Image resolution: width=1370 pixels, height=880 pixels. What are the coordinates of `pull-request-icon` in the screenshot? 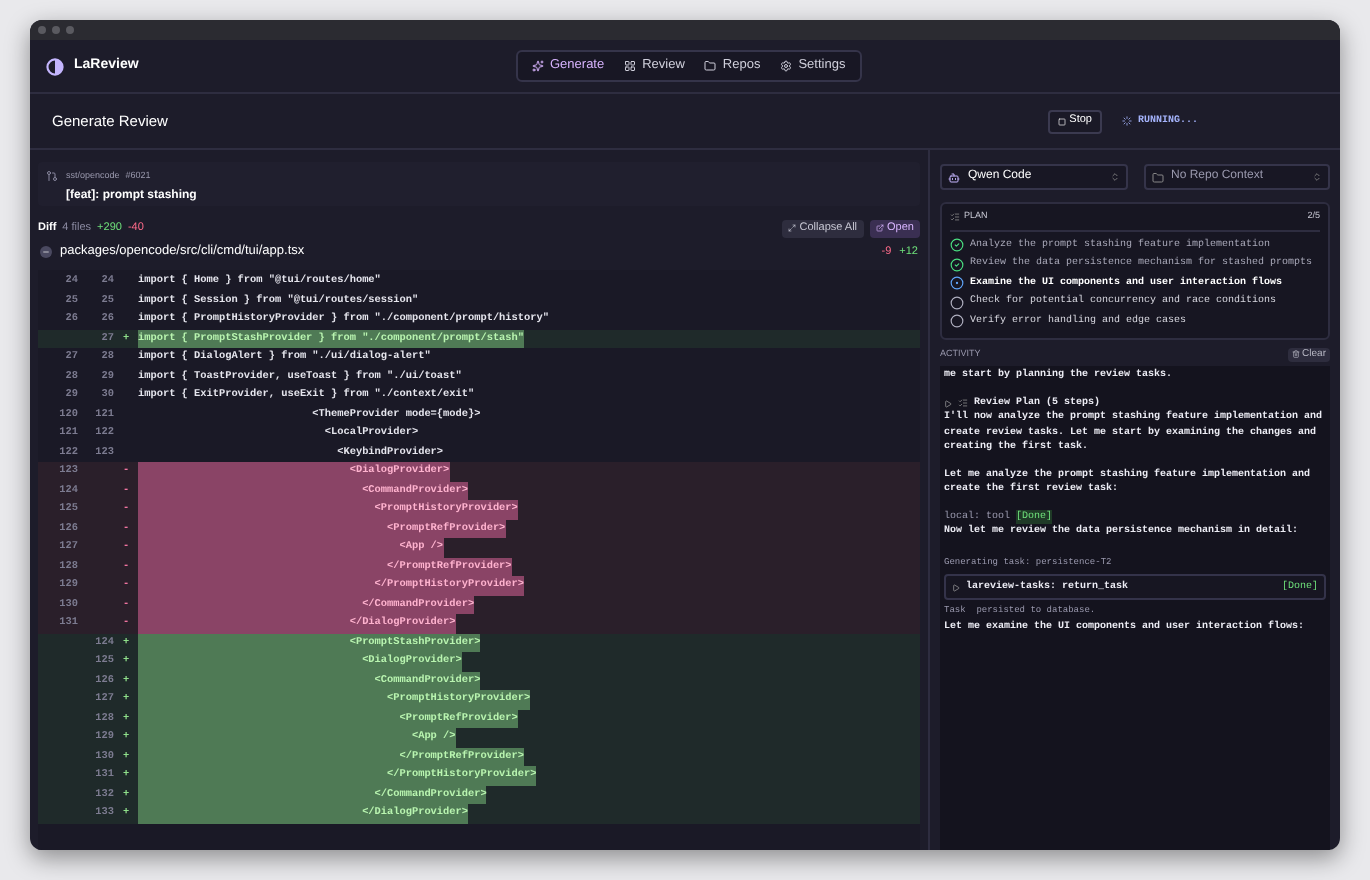 It's located at (52, 176).